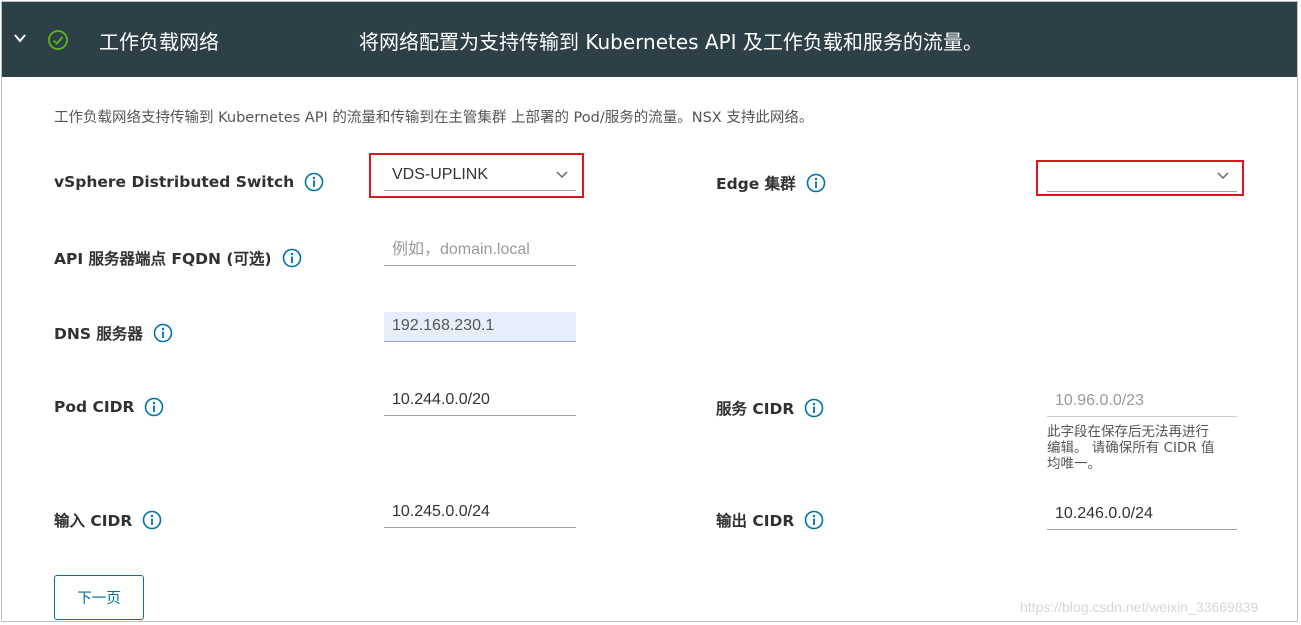 This screenshot has width=1301, height=625. Describe the element at coordinates (461, 249) in the screenshot. I see `api-fqdn-placeholder: 例如，domain.local` at that location.